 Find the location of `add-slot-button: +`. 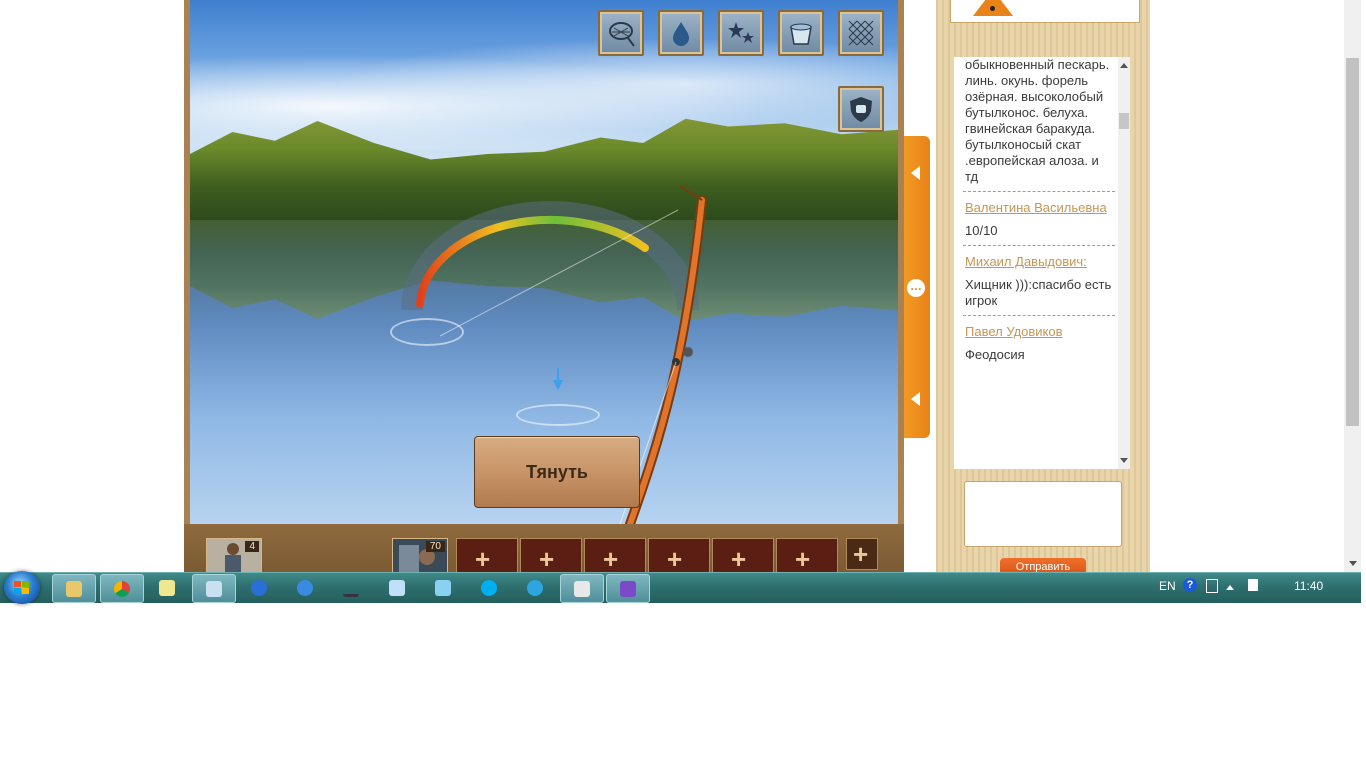

add-slot-button: + is located at coordinates (862, 554).